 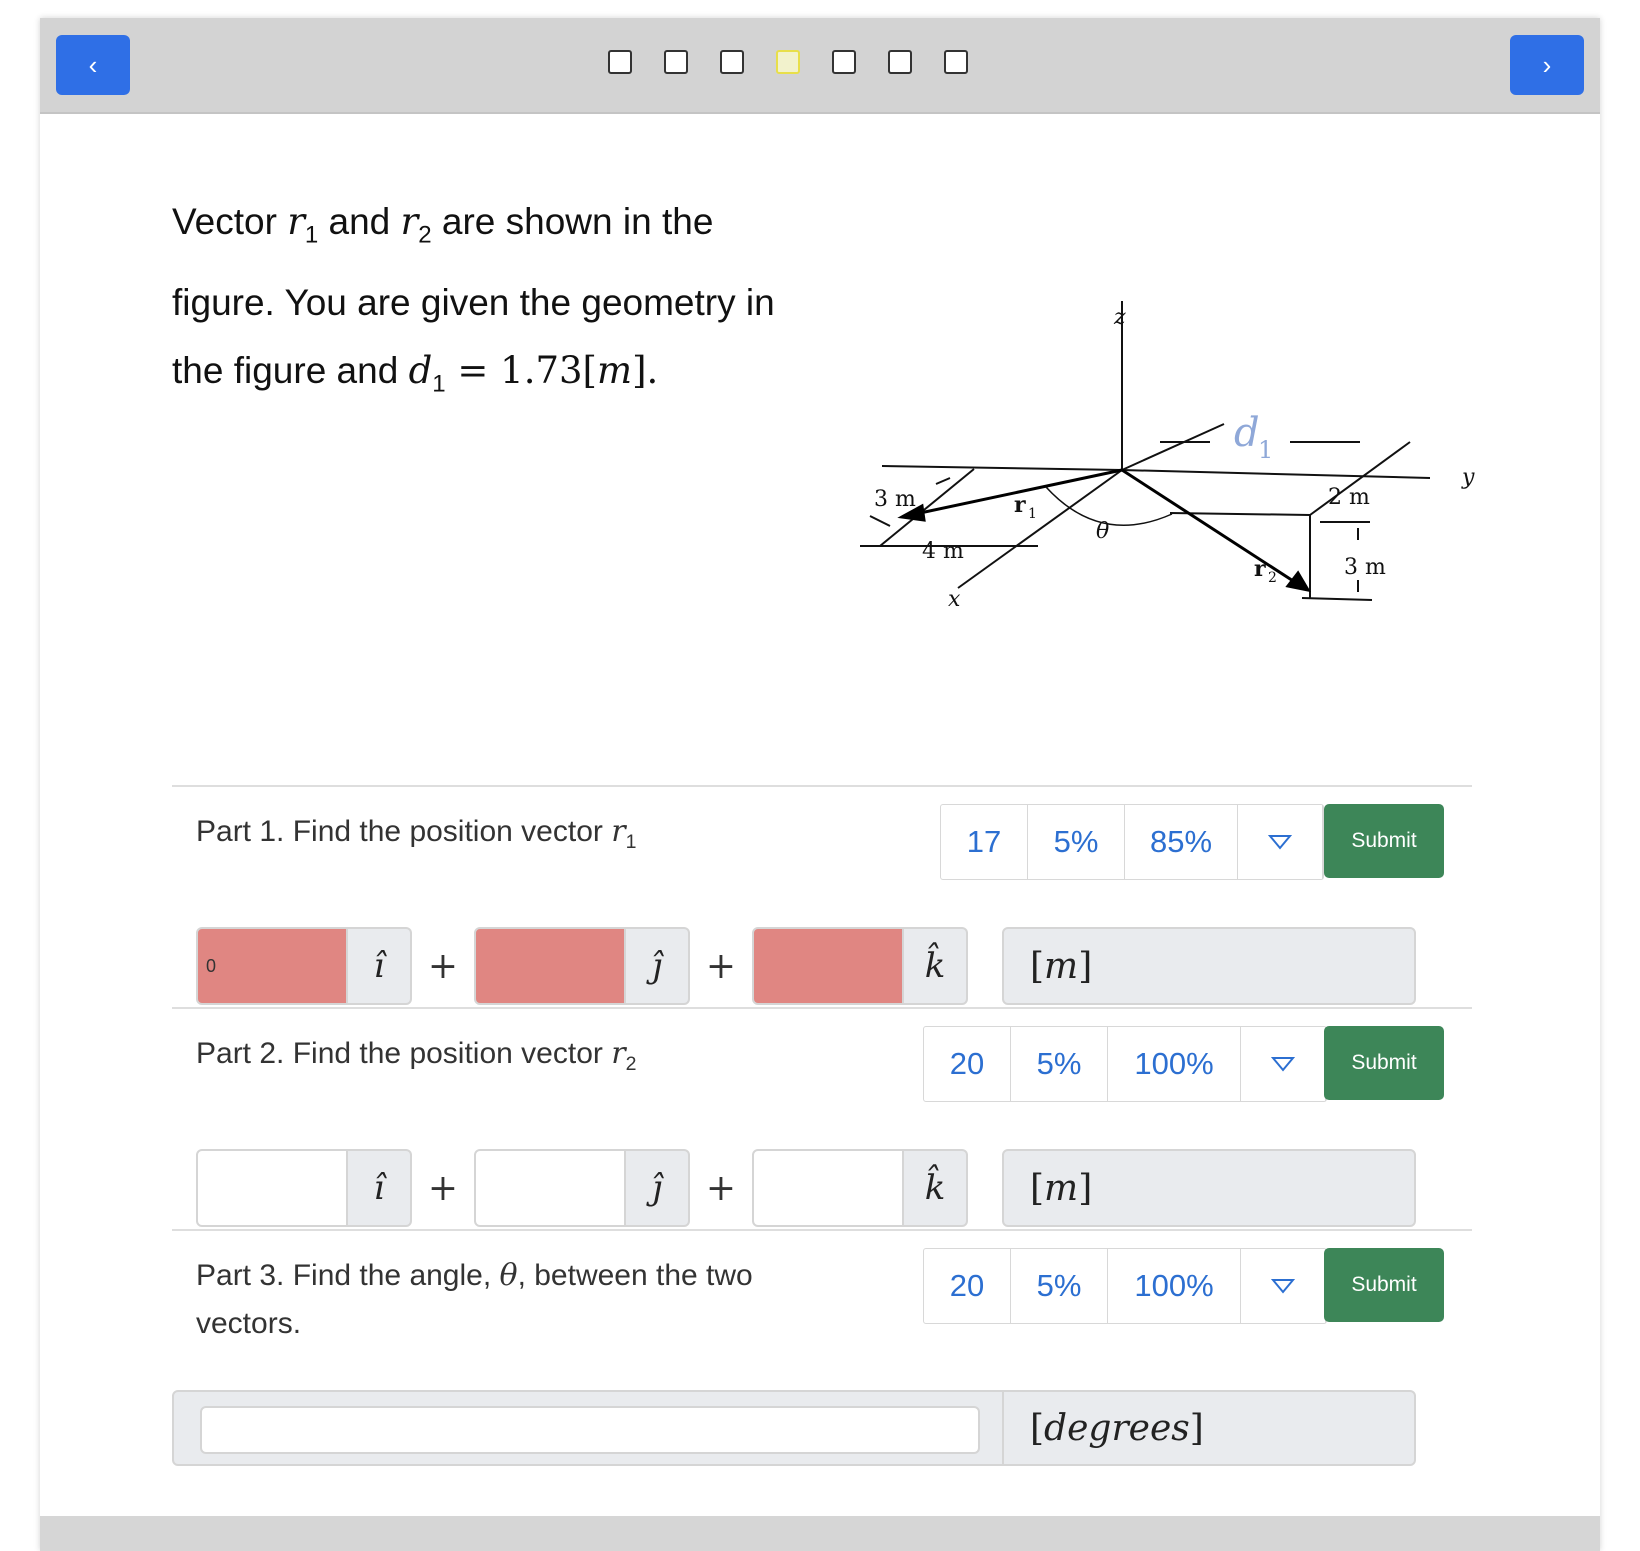 What do you see at coordinates (1384, 1285) in the screenshot?
I see `part-3-submit-button: Submit` at bounding box center [1384, 1285].